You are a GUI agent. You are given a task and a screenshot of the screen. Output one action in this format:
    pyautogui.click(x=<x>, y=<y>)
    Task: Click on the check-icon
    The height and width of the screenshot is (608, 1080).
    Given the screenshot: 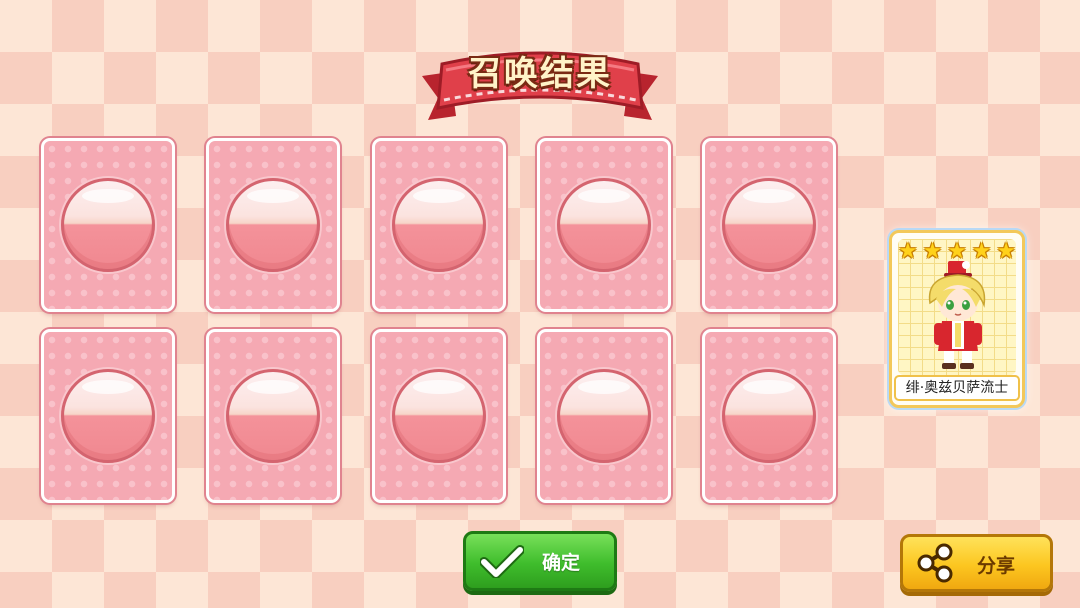 What is the action you would take?
    pyautogui.click(x=502, y=561)
    